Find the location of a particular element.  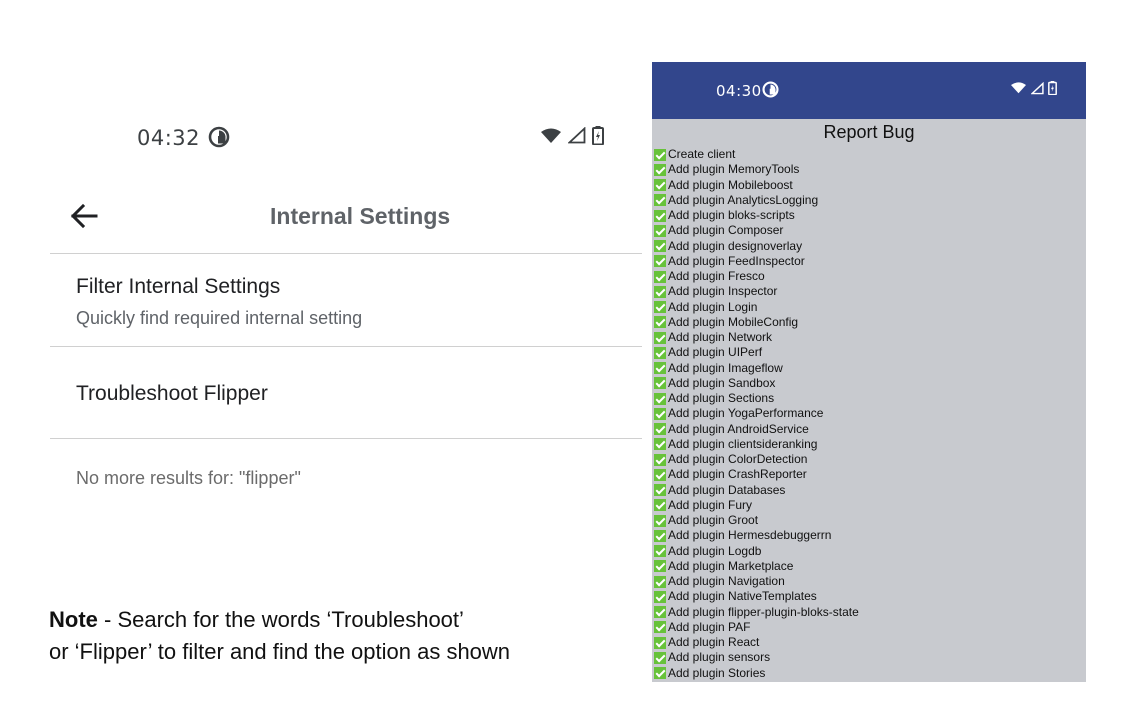

setting-item-title: Troubleshoot Flipper is located at coordinates (172, 393).